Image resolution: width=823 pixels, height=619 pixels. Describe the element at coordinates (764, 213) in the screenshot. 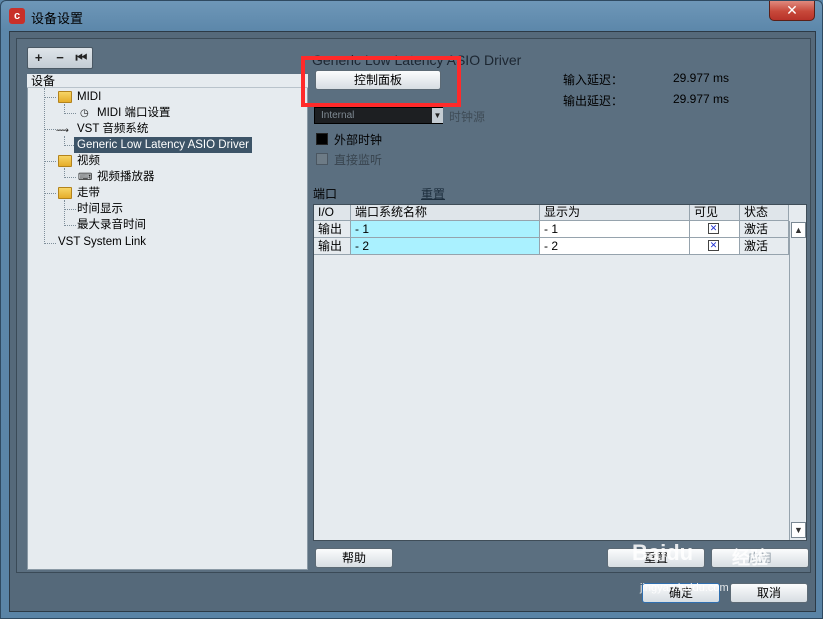

I see `column-header-status: 状态` at that location.